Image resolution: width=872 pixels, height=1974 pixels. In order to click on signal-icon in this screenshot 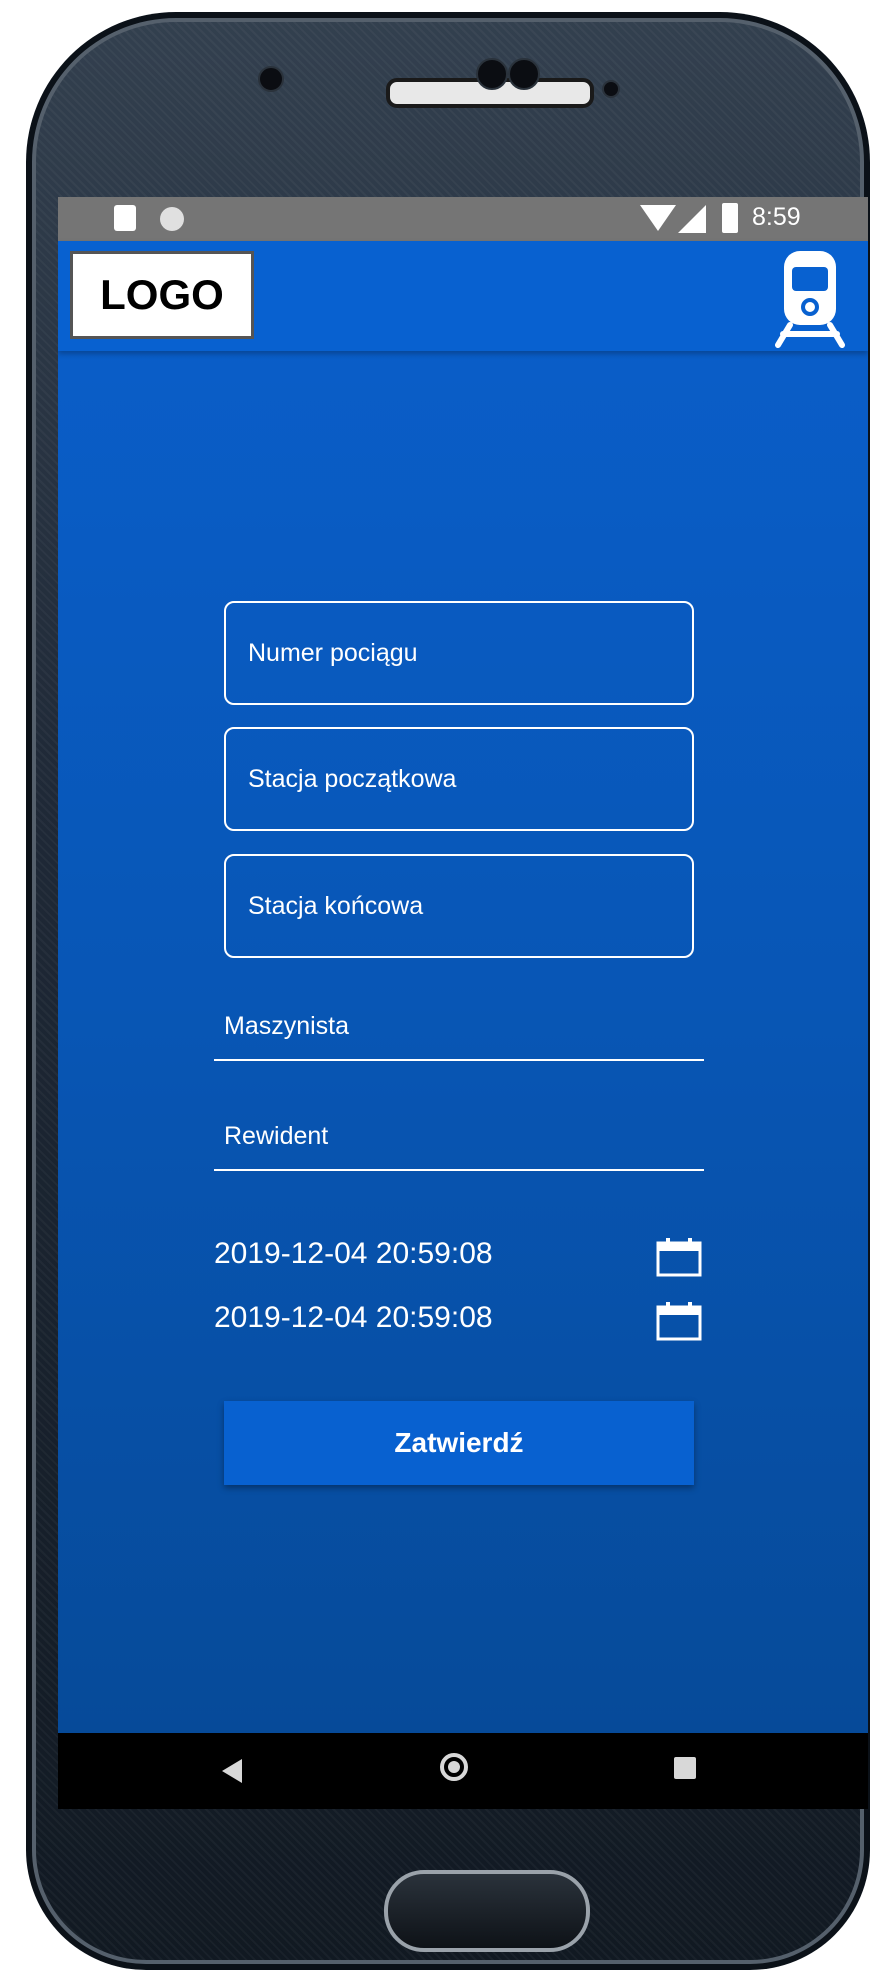, I will do `click(692, 219)`.